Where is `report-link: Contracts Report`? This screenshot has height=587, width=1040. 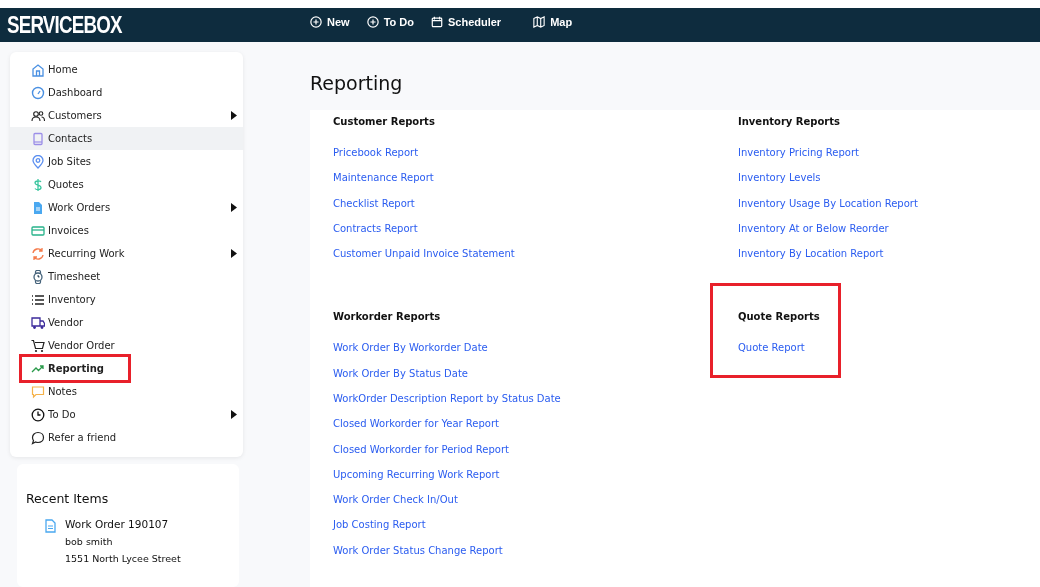
report-link: Contracts Report is located at coordinates (375, 229).